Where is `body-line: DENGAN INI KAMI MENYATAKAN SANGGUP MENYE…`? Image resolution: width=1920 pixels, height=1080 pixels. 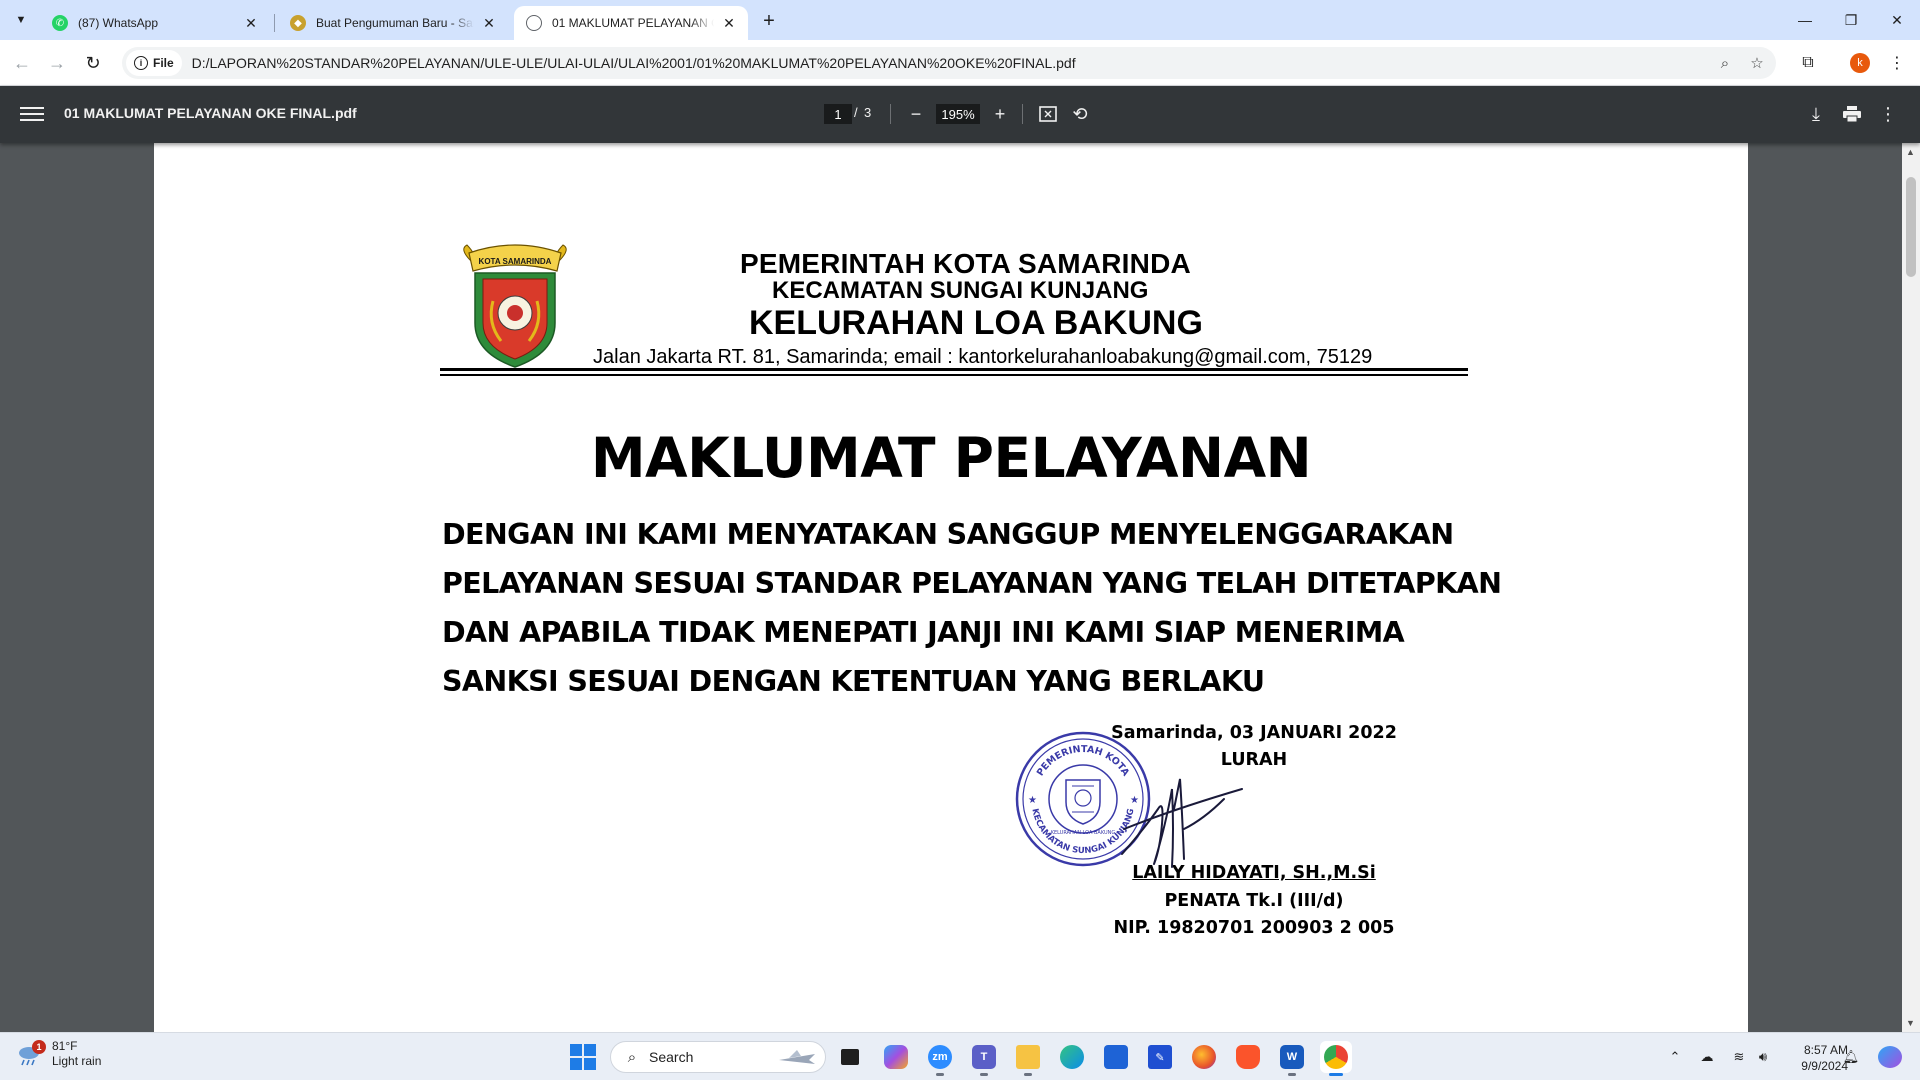 body-line: DENGAN INI KAMI MENYATAKAN SANGGUP MENYE… is located at coordinates (948, 534).